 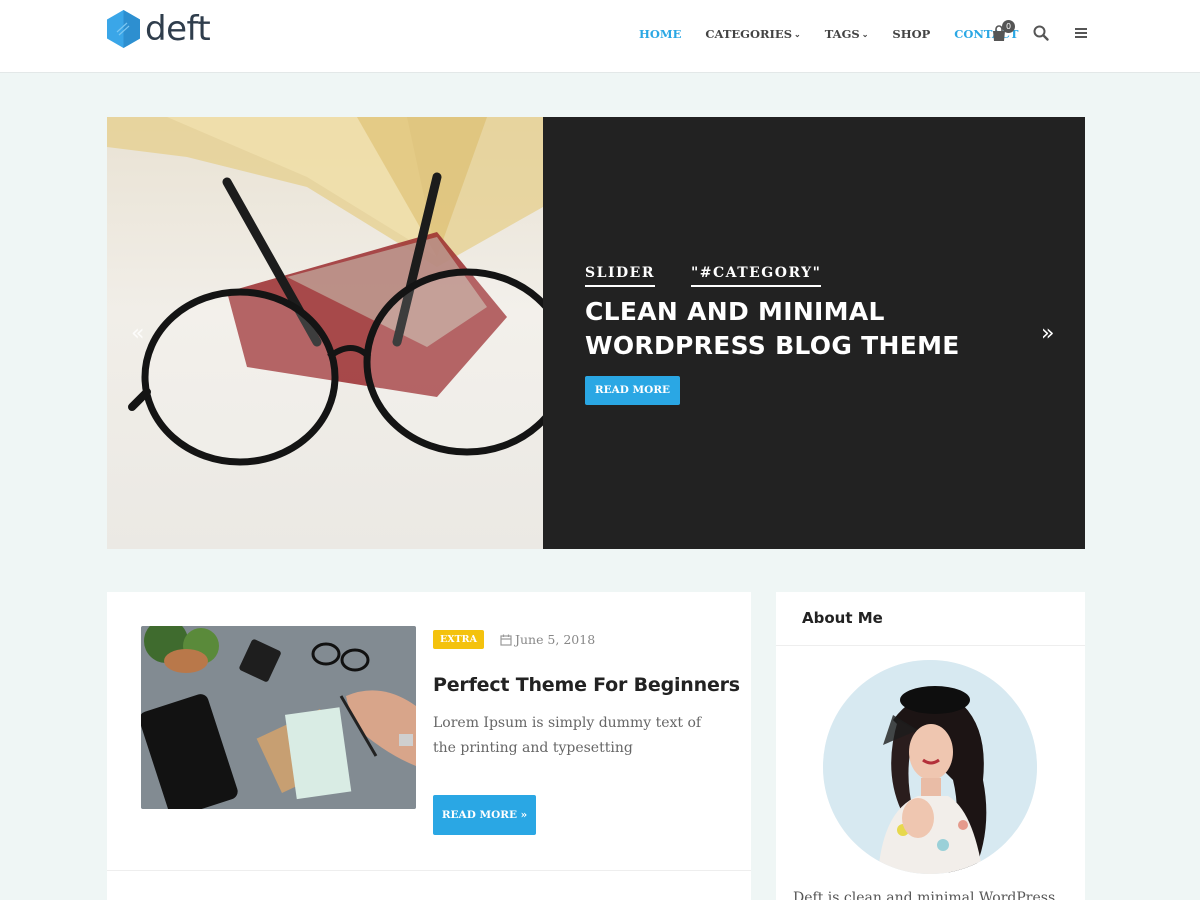 I want to click on nav-categories: CATEGORIES ⌄, so click(x=752, y=34).